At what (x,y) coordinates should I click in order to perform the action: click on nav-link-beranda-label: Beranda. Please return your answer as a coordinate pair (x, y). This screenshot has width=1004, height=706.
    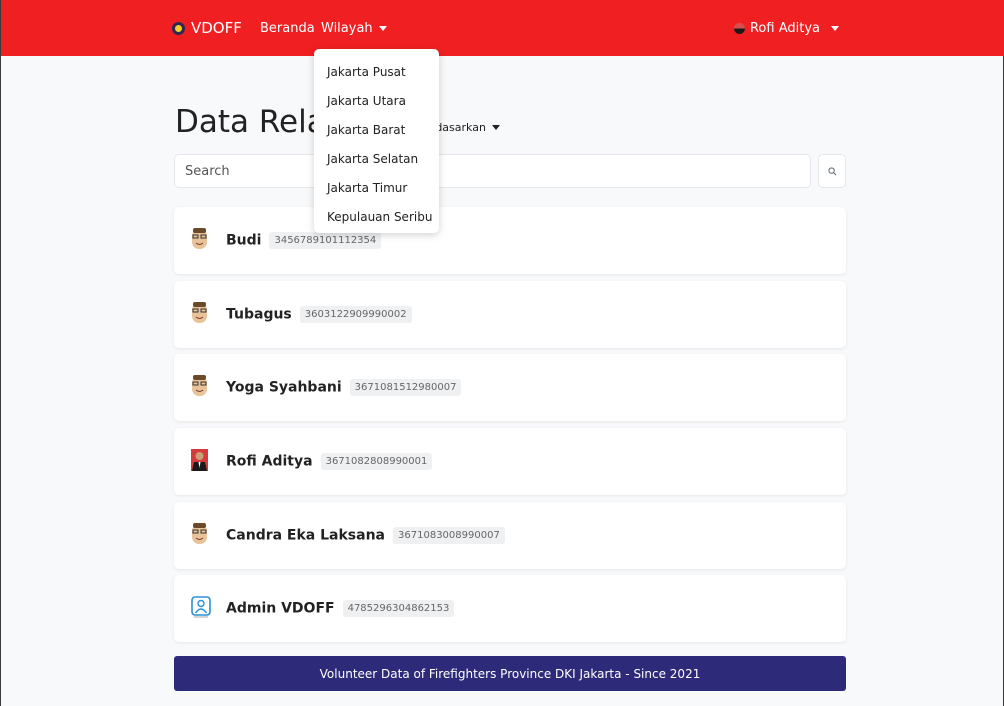
    Looking at the image, I should click on (287, 28).